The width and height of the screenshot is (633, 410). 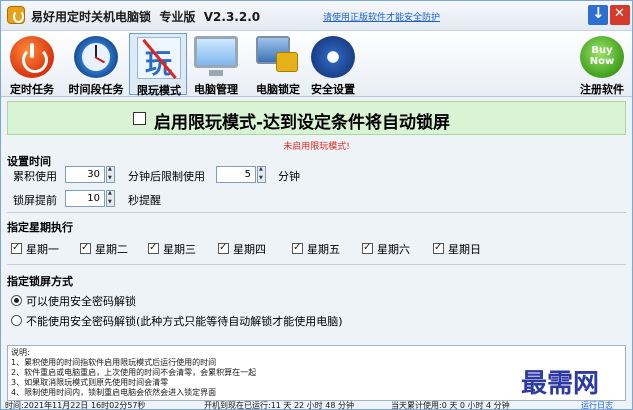 I want to click on enable-play-limit-banner: 启用限玩模式-达到设定条件将自动锁屏, so click(x=316, y=118).